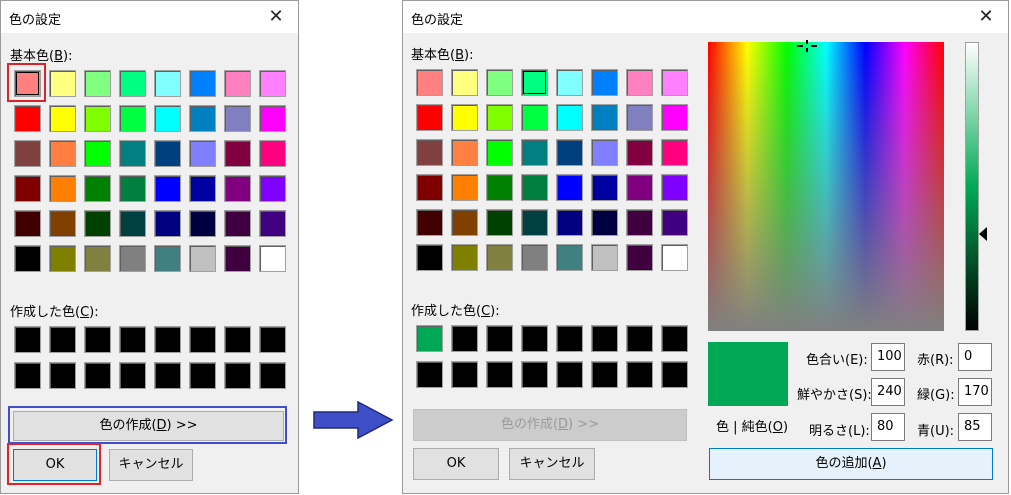 Image resolution: width=1011 pixels, height=495 pixels. What do you see at coordinates (975, 427) in the screenshot?
I see `blue-field: 85` at bounding box center [975, 427].